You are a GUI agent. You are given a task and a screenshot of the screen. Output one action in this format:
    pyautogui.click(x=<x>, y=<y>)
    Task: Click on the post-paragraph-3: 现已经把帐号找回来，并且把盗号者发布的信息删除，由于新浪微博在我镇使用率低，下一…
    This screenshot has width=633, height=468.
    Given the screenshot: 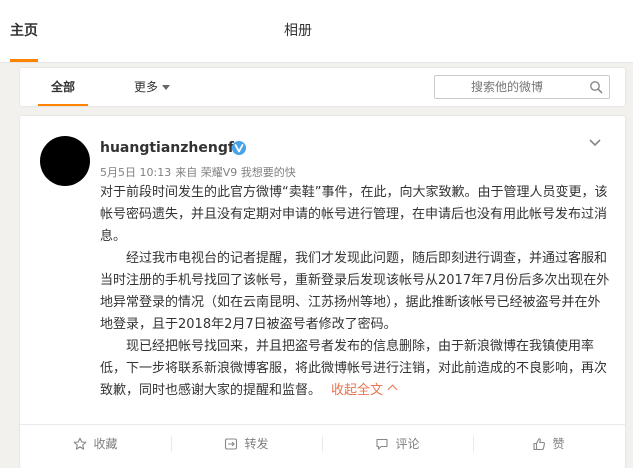 What is the action you would take?
    pyautogui.click(x=355, y=369)
    